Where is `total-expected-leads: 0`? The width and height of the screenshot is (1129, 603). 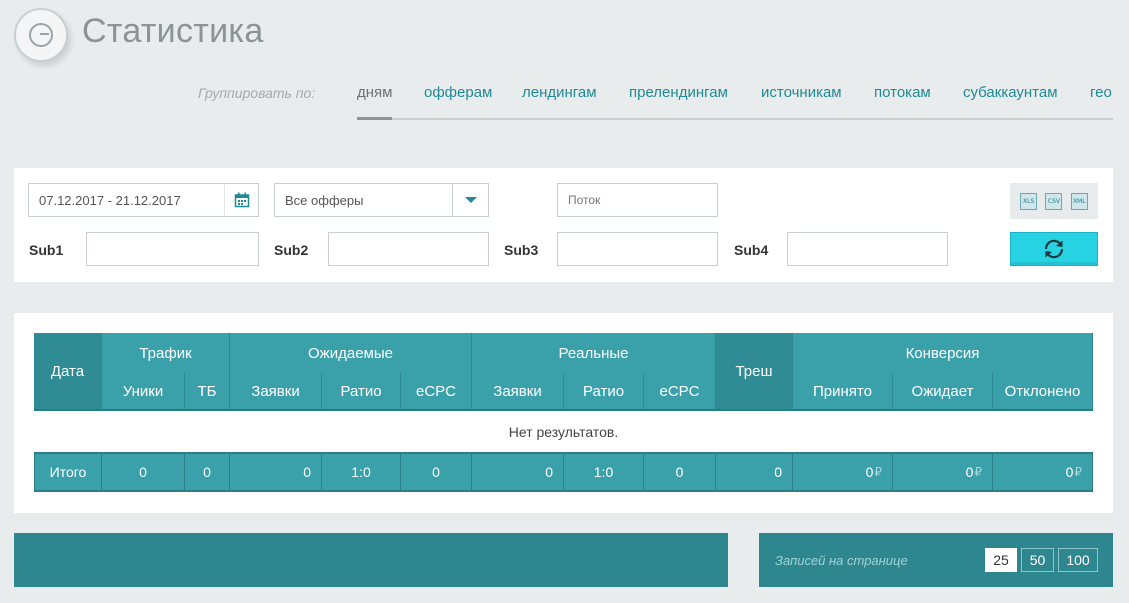
total-expected-leads: 0 is located at coordinates (276, 472).